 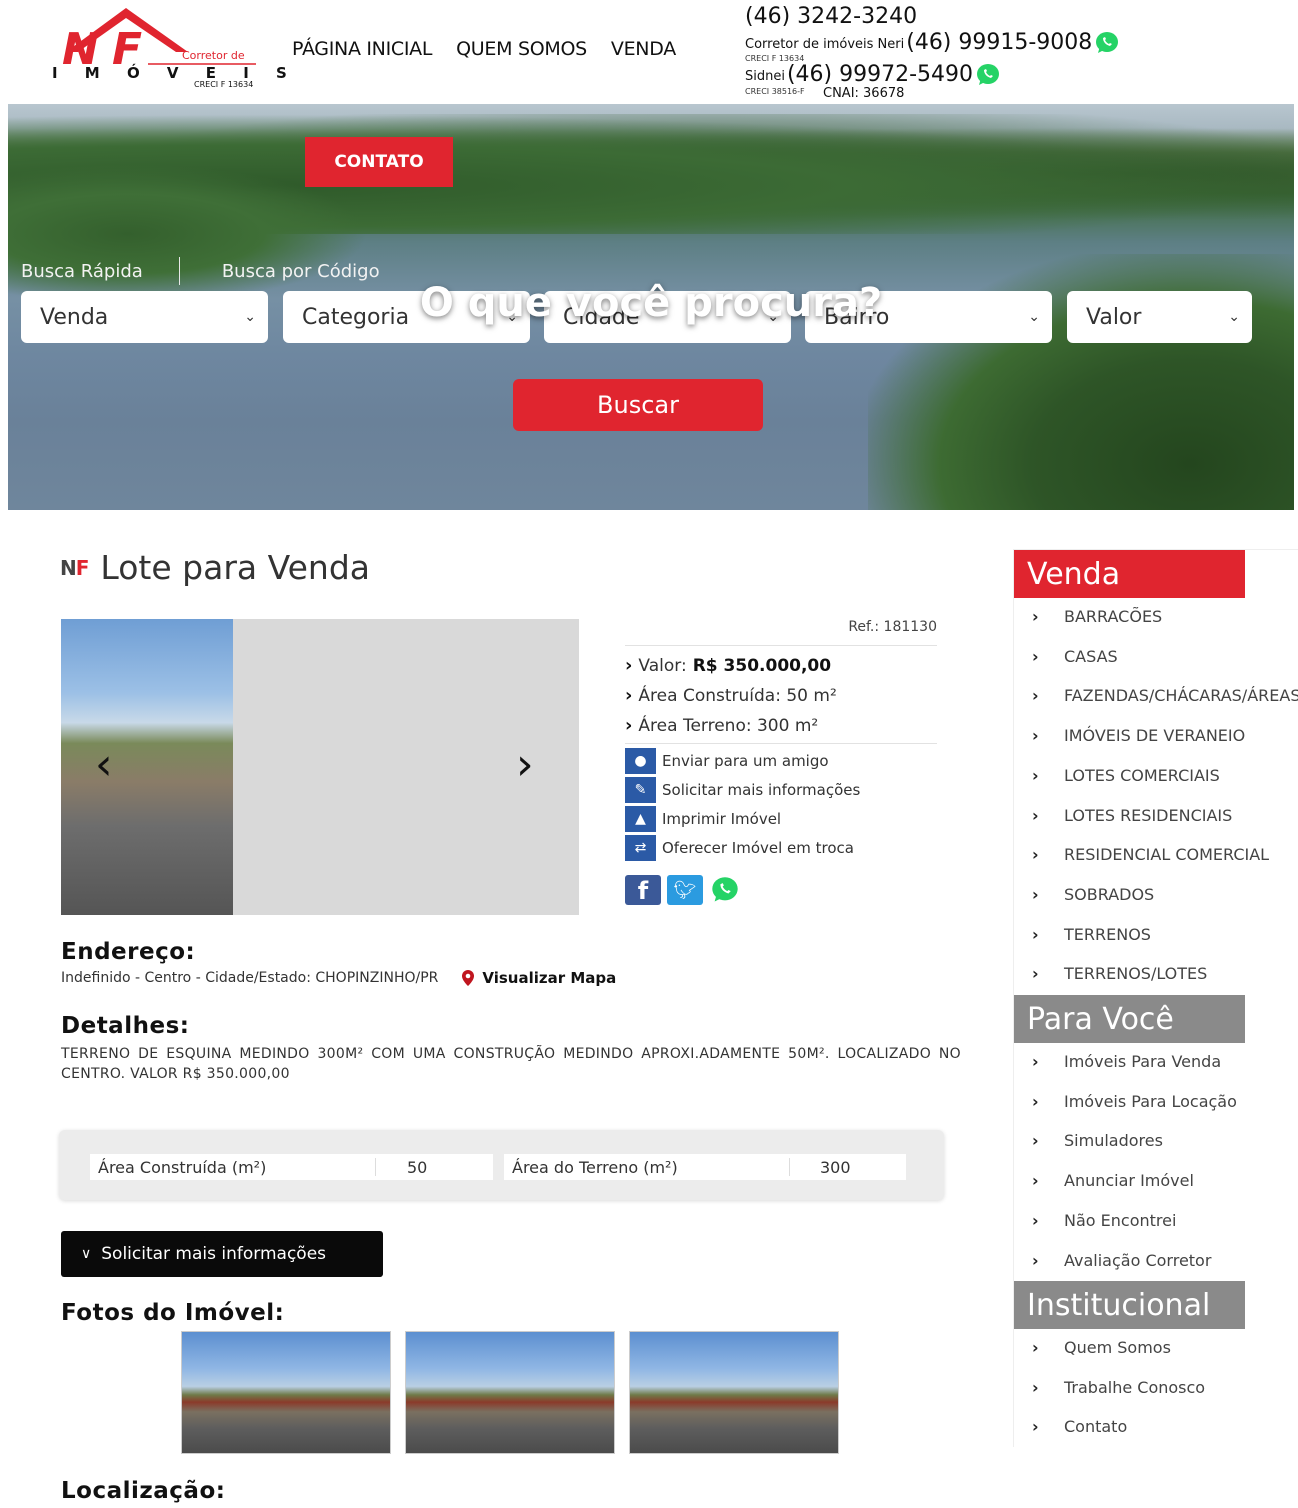 I want to click on sidebar-item: › TERRENOS/LOTES, so click(x=1119, y=973).